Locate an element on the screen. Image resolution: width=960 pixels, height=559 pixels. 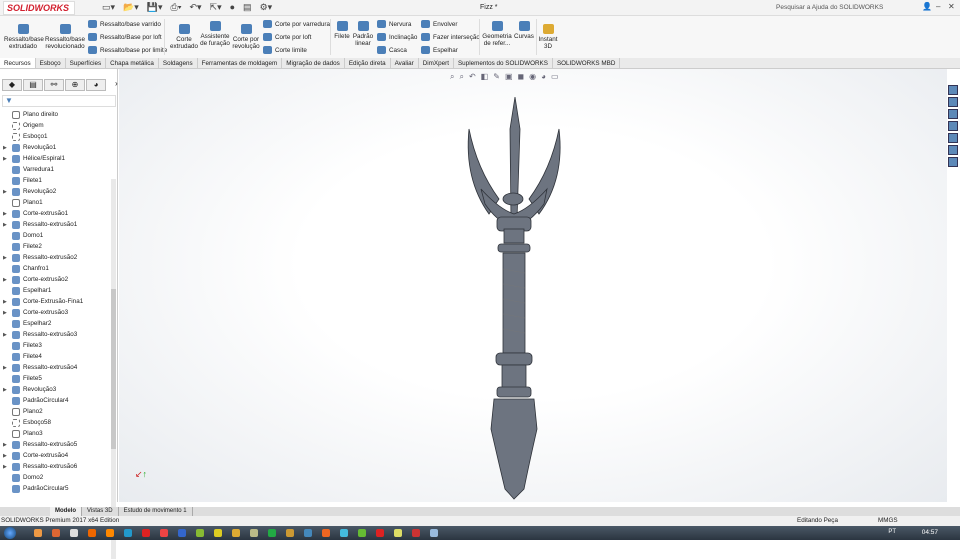
swept-boss-button: Ressalto/base varrido is located at coordinates (124, 24).